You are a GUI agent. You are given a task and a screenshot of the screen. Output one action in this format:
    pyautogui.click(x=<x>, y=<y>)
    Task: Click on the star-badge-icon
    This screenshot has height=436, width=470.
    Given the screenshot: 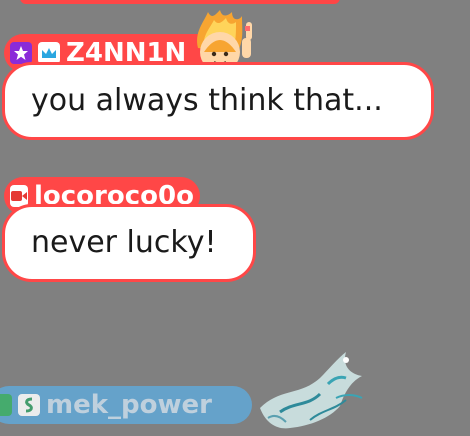 What is the action you would take?
    pyautogui.click(x=21, y=53)
    